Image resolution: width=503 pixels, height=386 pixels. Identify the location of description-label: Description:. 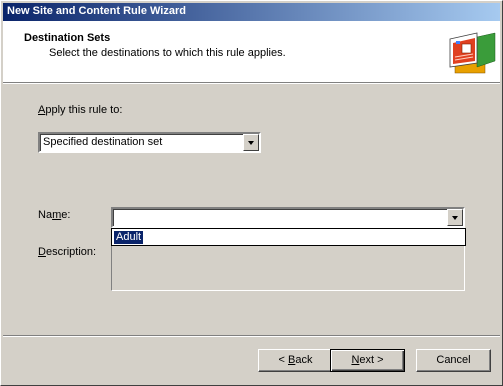
(67, 252).